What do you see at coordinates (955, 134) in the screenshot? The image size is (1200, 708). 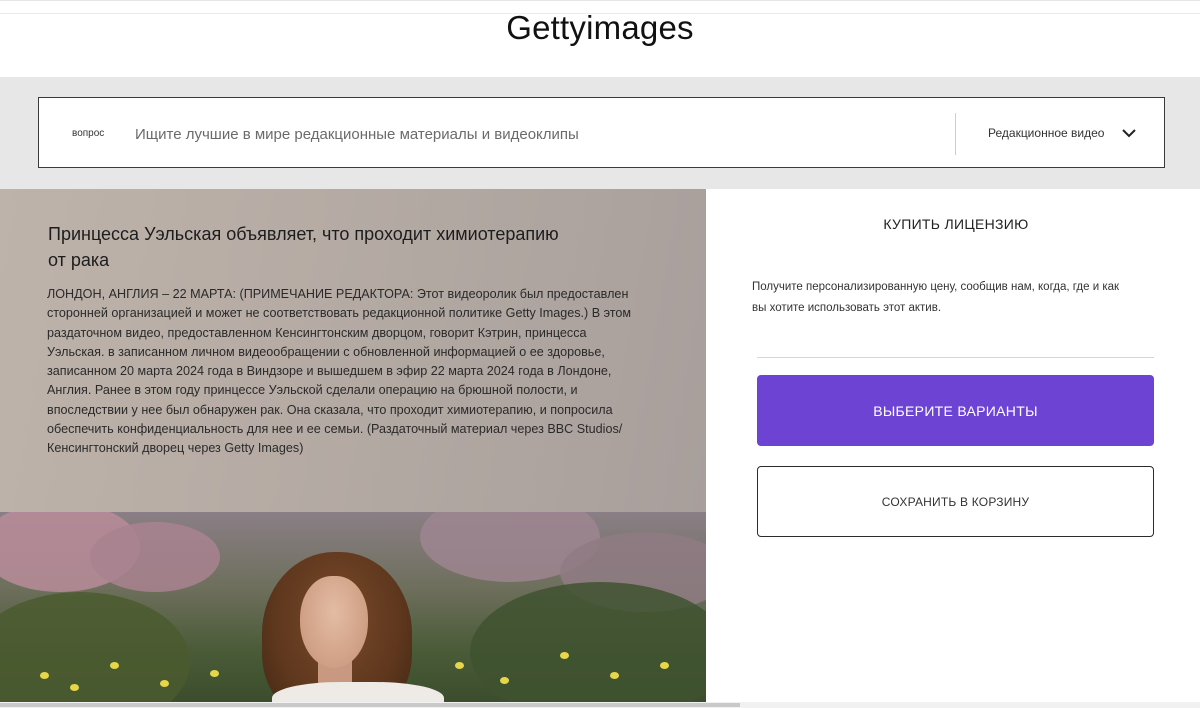 I see `search-divider` at bounding box center [955, 134].